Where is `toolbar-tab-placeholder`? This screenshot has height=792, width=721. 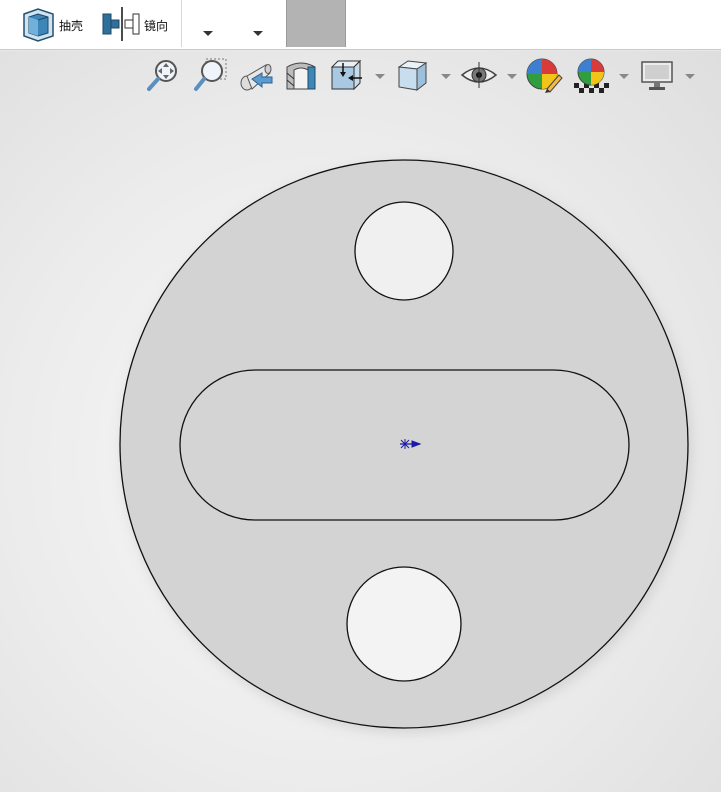
toolbar-tab-placeholder is located at coordinates (316, 23).